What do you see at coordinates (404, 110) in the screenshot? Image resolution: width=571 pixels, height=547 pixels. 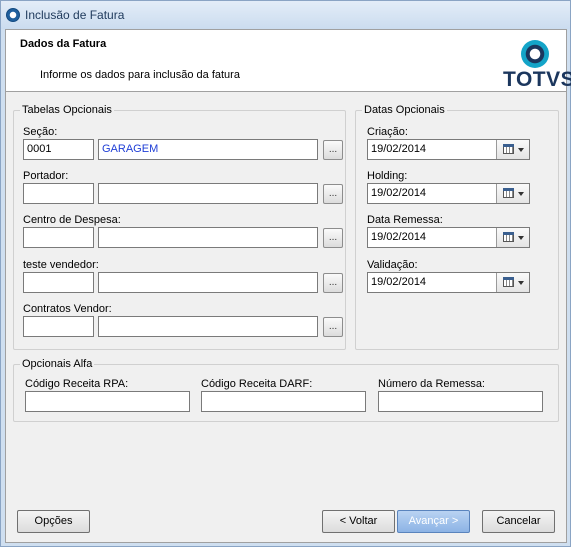 I see `datas-opcionais-legend: Datas Opcionais` at bounding box center [404, 110].